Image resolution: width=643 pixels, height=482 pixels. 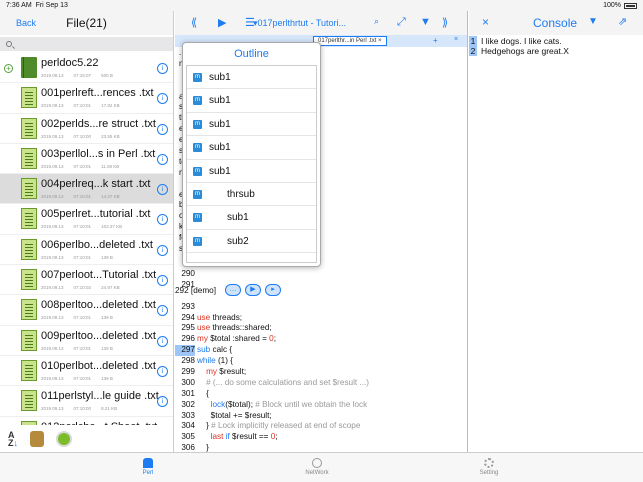 I want to click on code-token: $total :shared =, so click(x=238, y=339).